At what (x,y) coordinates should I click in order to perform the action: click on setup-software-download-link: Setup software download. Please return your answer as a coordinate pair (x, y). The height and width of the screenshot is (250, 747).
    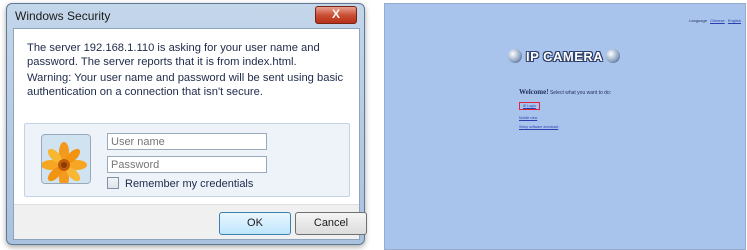
    Looking at the image, I should click on (538, 127).